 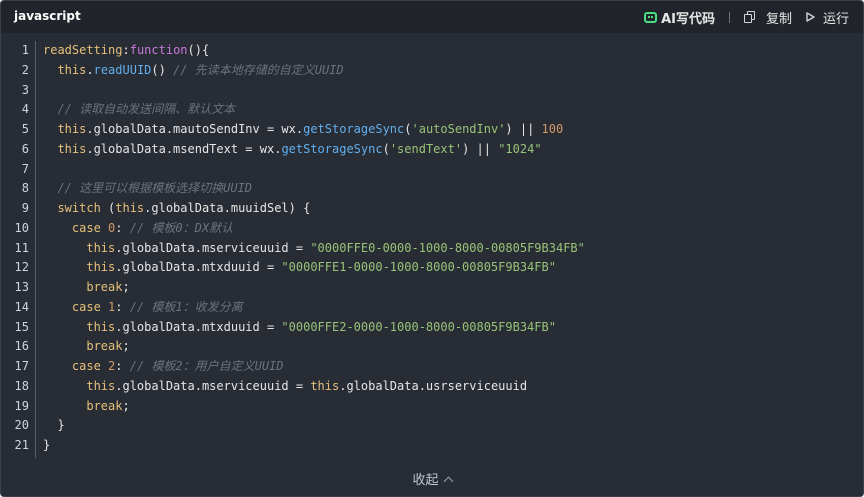 I want to click on code-token: 100, so click(x=552, y=129).